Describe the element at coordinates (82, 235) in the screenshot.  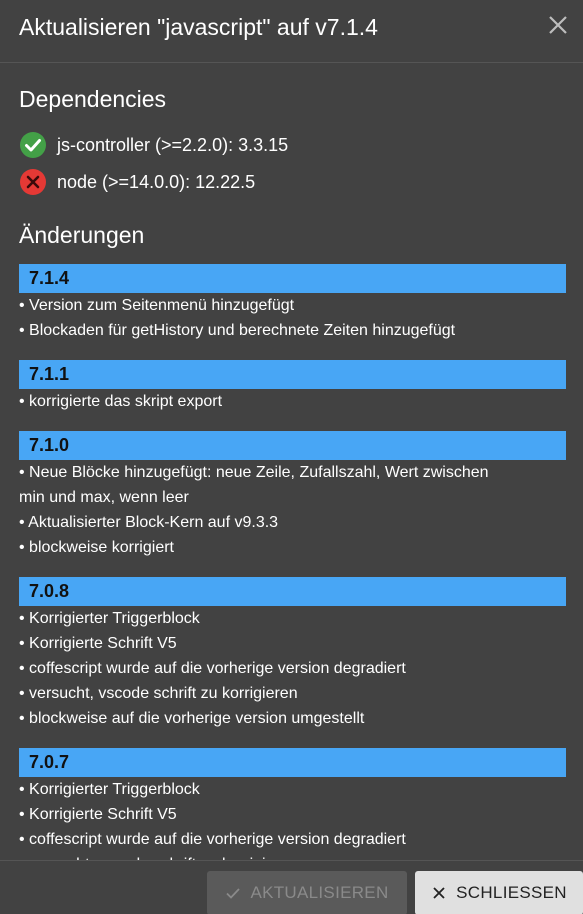
I see `changes-heading: Änderungen` at that location.